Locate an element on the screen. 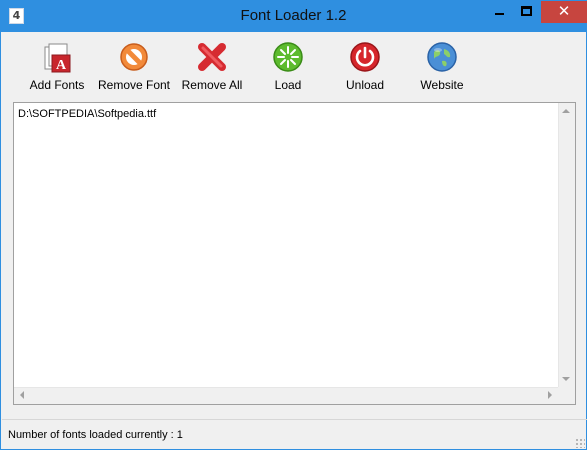 The image size is (587, 450). red-x-icon is located at coordinates (212, 57).